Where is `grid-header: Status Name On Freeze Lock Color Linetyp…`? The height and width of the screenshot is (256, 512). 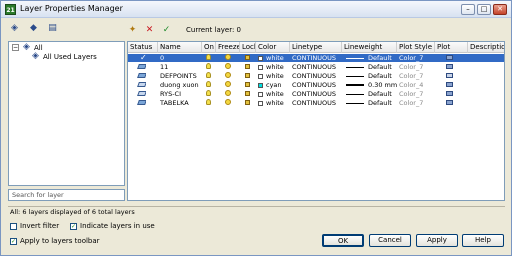 grid-header: Status Name On Freeze Lock Color Linetyp… is located at coordinates (316, 47).